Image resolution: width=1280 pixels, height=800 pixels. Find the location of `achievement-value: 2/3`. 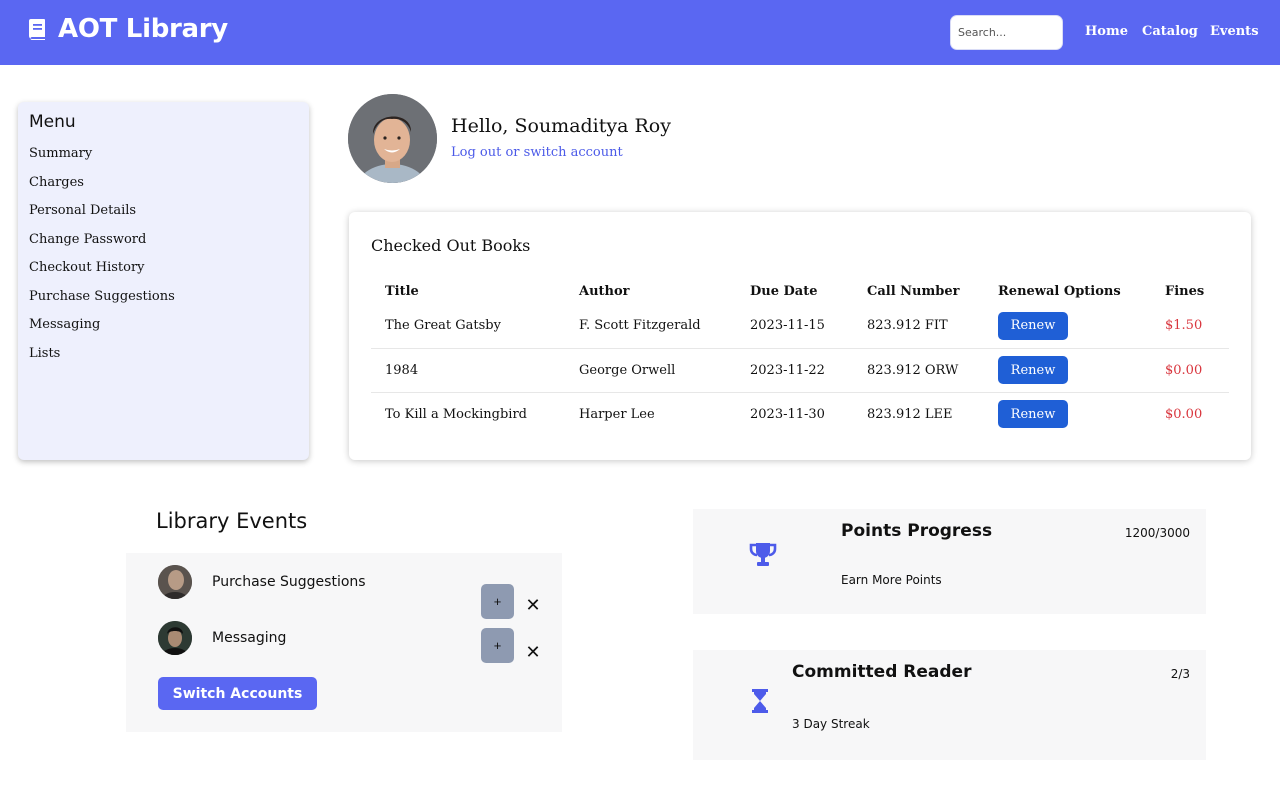

achievement-value: 2/3 is located at coordinates (1180, 674).